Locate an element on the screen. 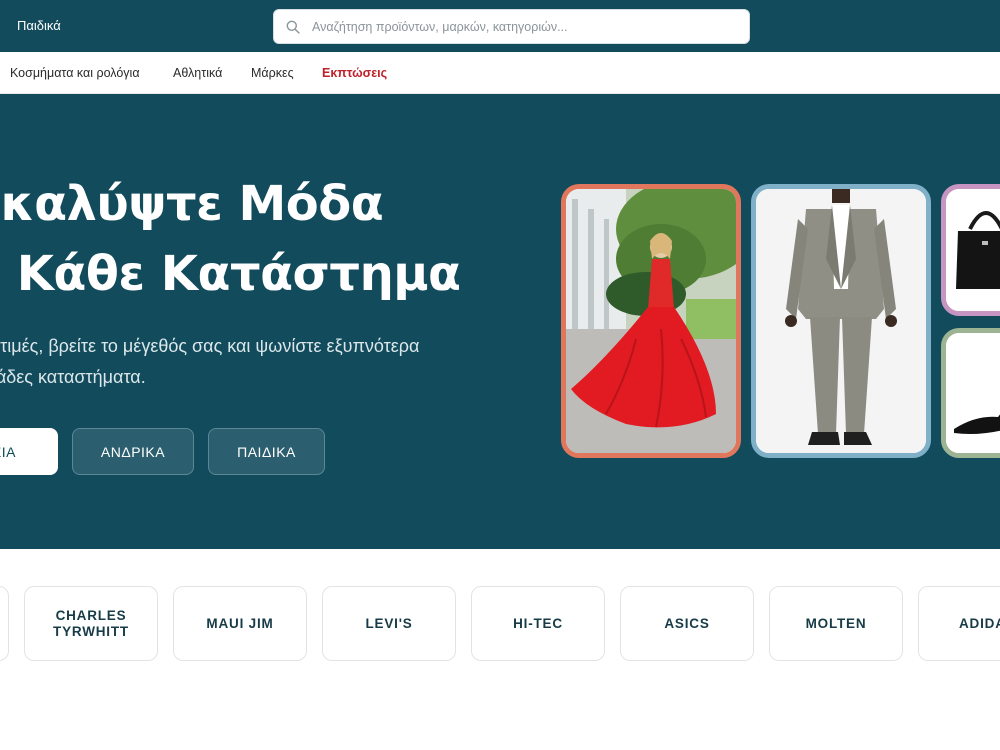 The width and height of the screenshot is (1000, 750). brand-card-maui-jim: MAUI JIM is located at coordinates (240, 623).